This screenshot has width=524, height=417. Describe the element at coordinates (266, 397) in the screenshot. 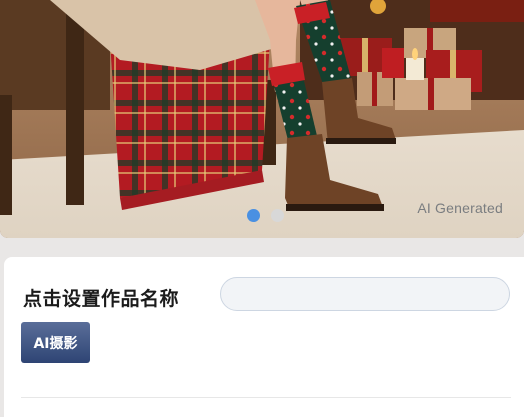

I see `divider` at that location.